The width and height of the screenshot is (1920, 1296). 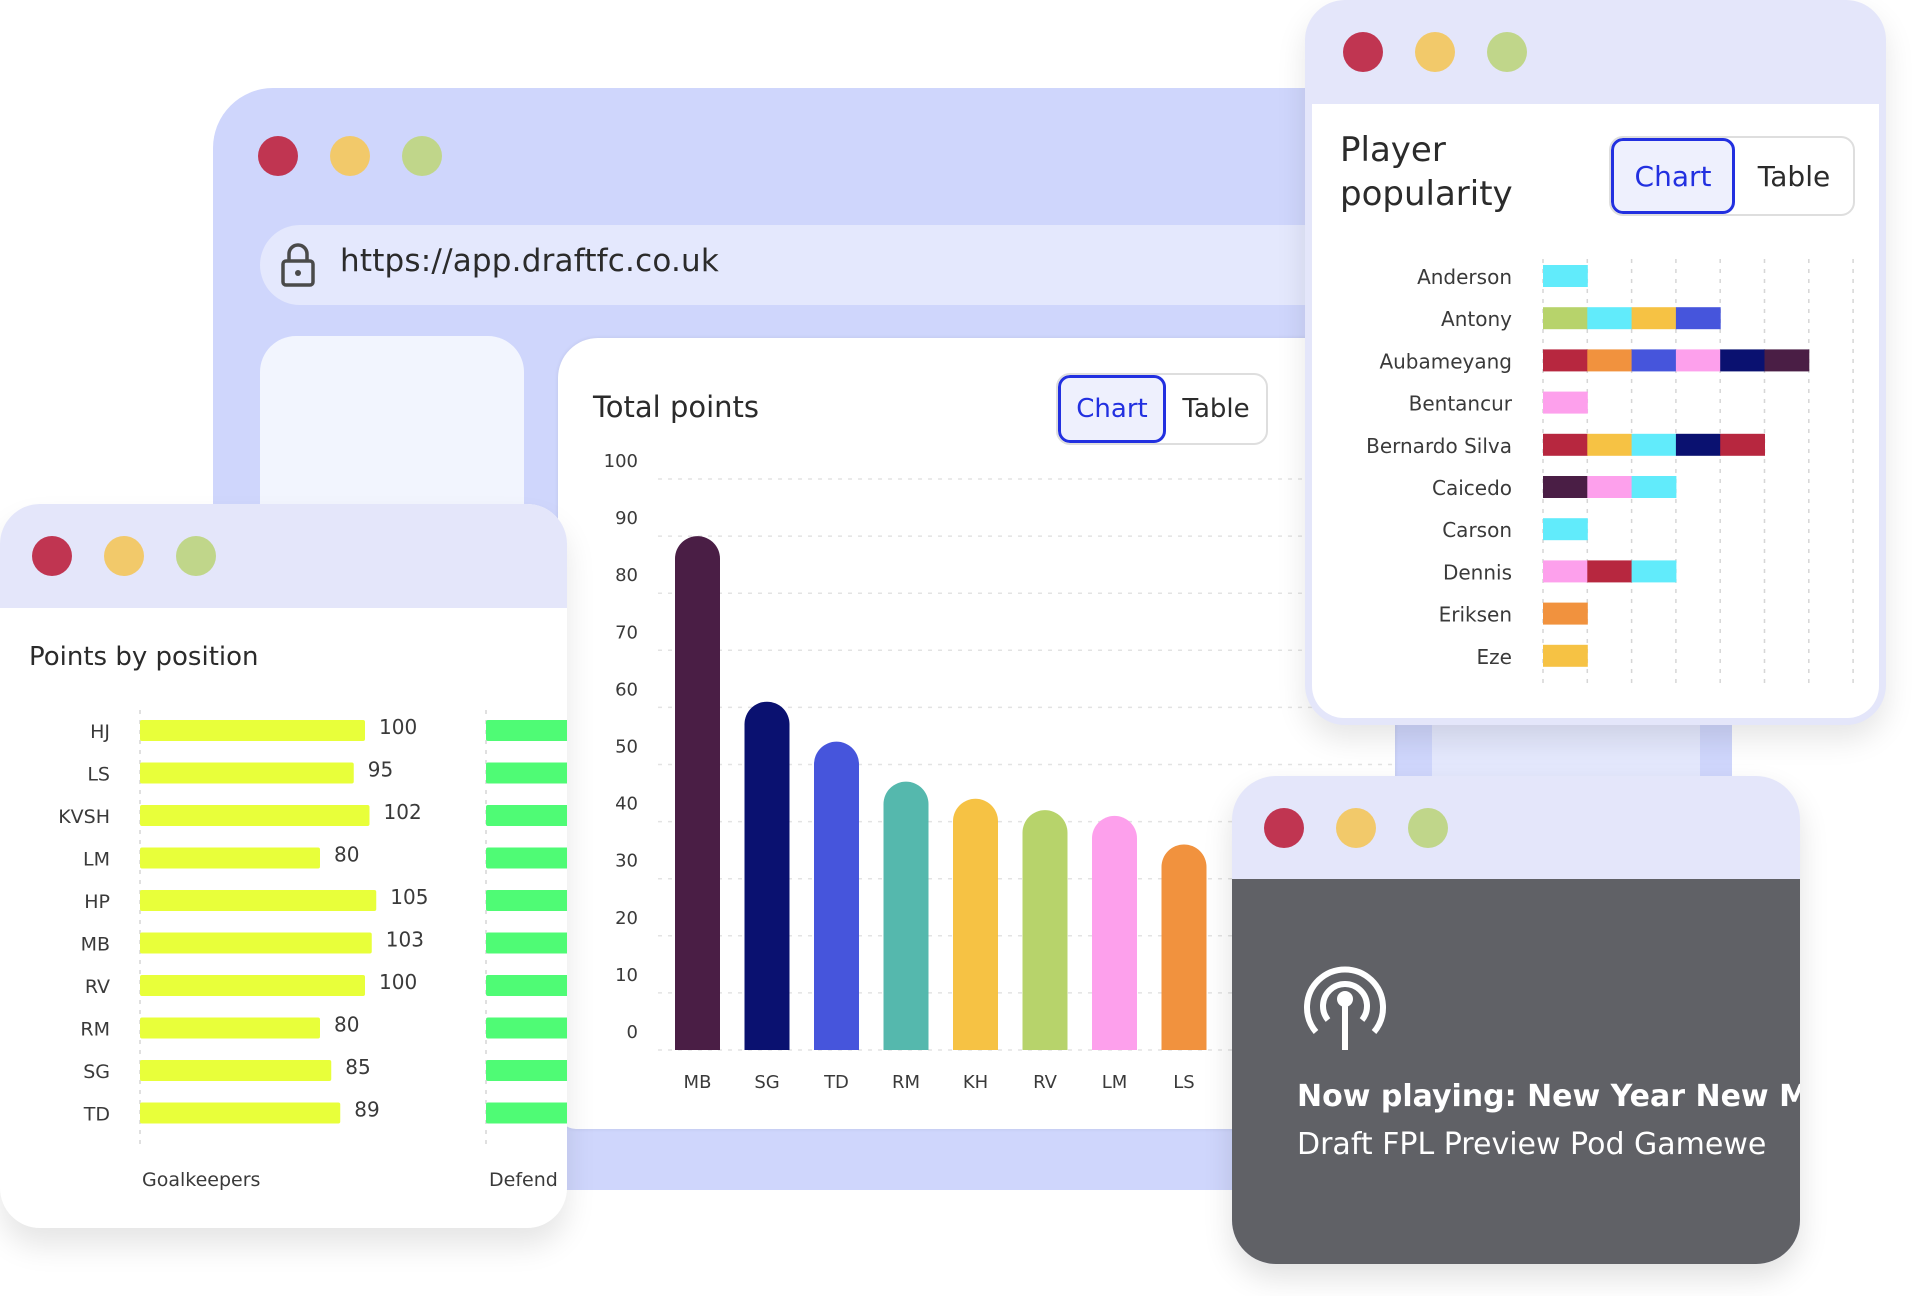 What do you see at coordinates (621, 461) in the screenshot?
I see `y-tick-label: 100` at bounding box center [621, 461].